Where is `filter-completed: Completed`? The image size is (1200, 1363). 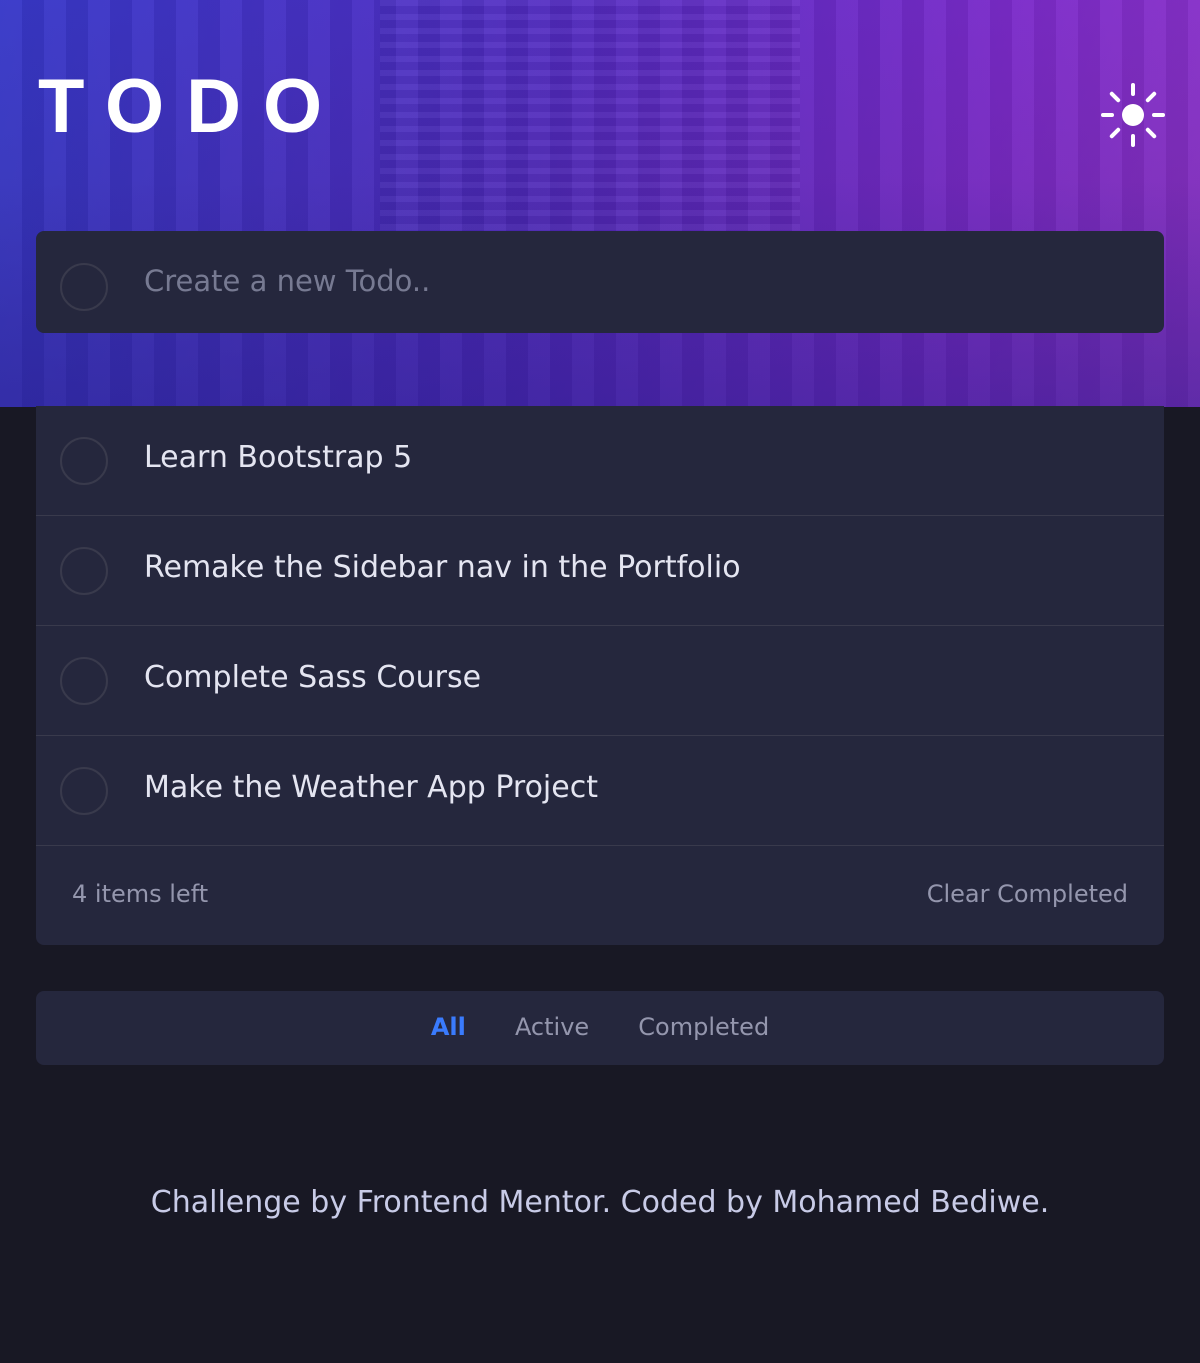 filter-completed: Completed is located at coordinates (703, 1027).